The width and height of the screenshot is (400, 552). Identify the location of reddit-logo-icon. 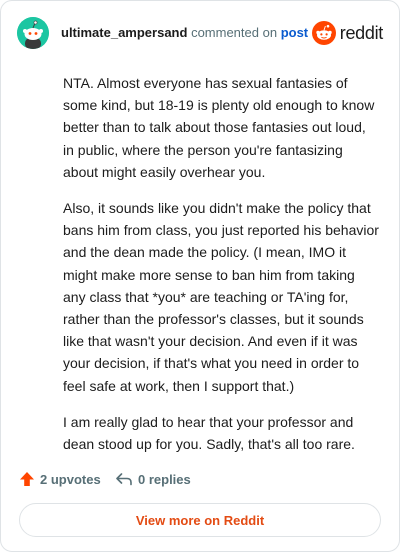
(323, 33).